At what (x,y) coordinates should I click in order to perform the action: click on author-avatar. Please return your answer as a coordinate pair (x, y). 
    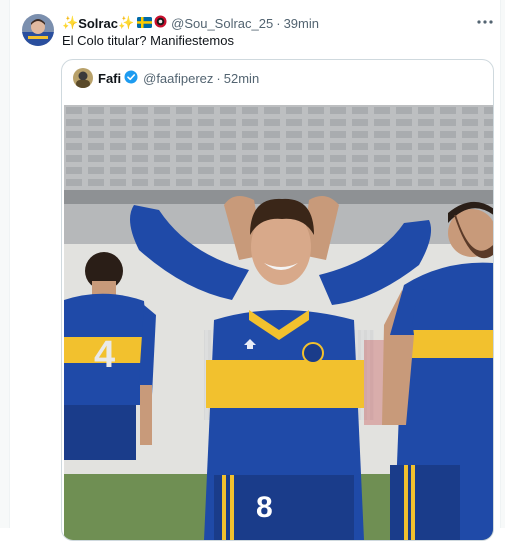
    Looking at the image, I should click on (38, 30).